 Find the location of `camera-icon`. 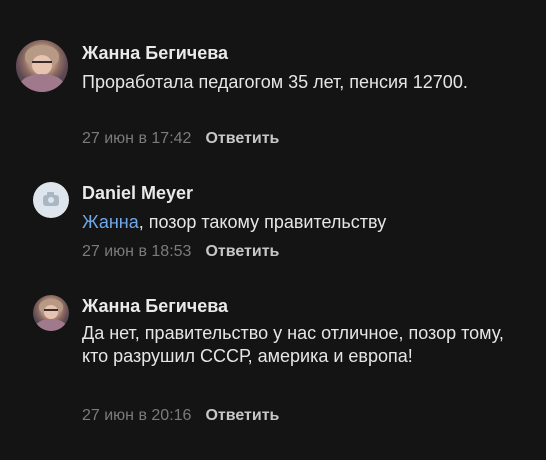

camera-icon is located at coordinates (51, 199).